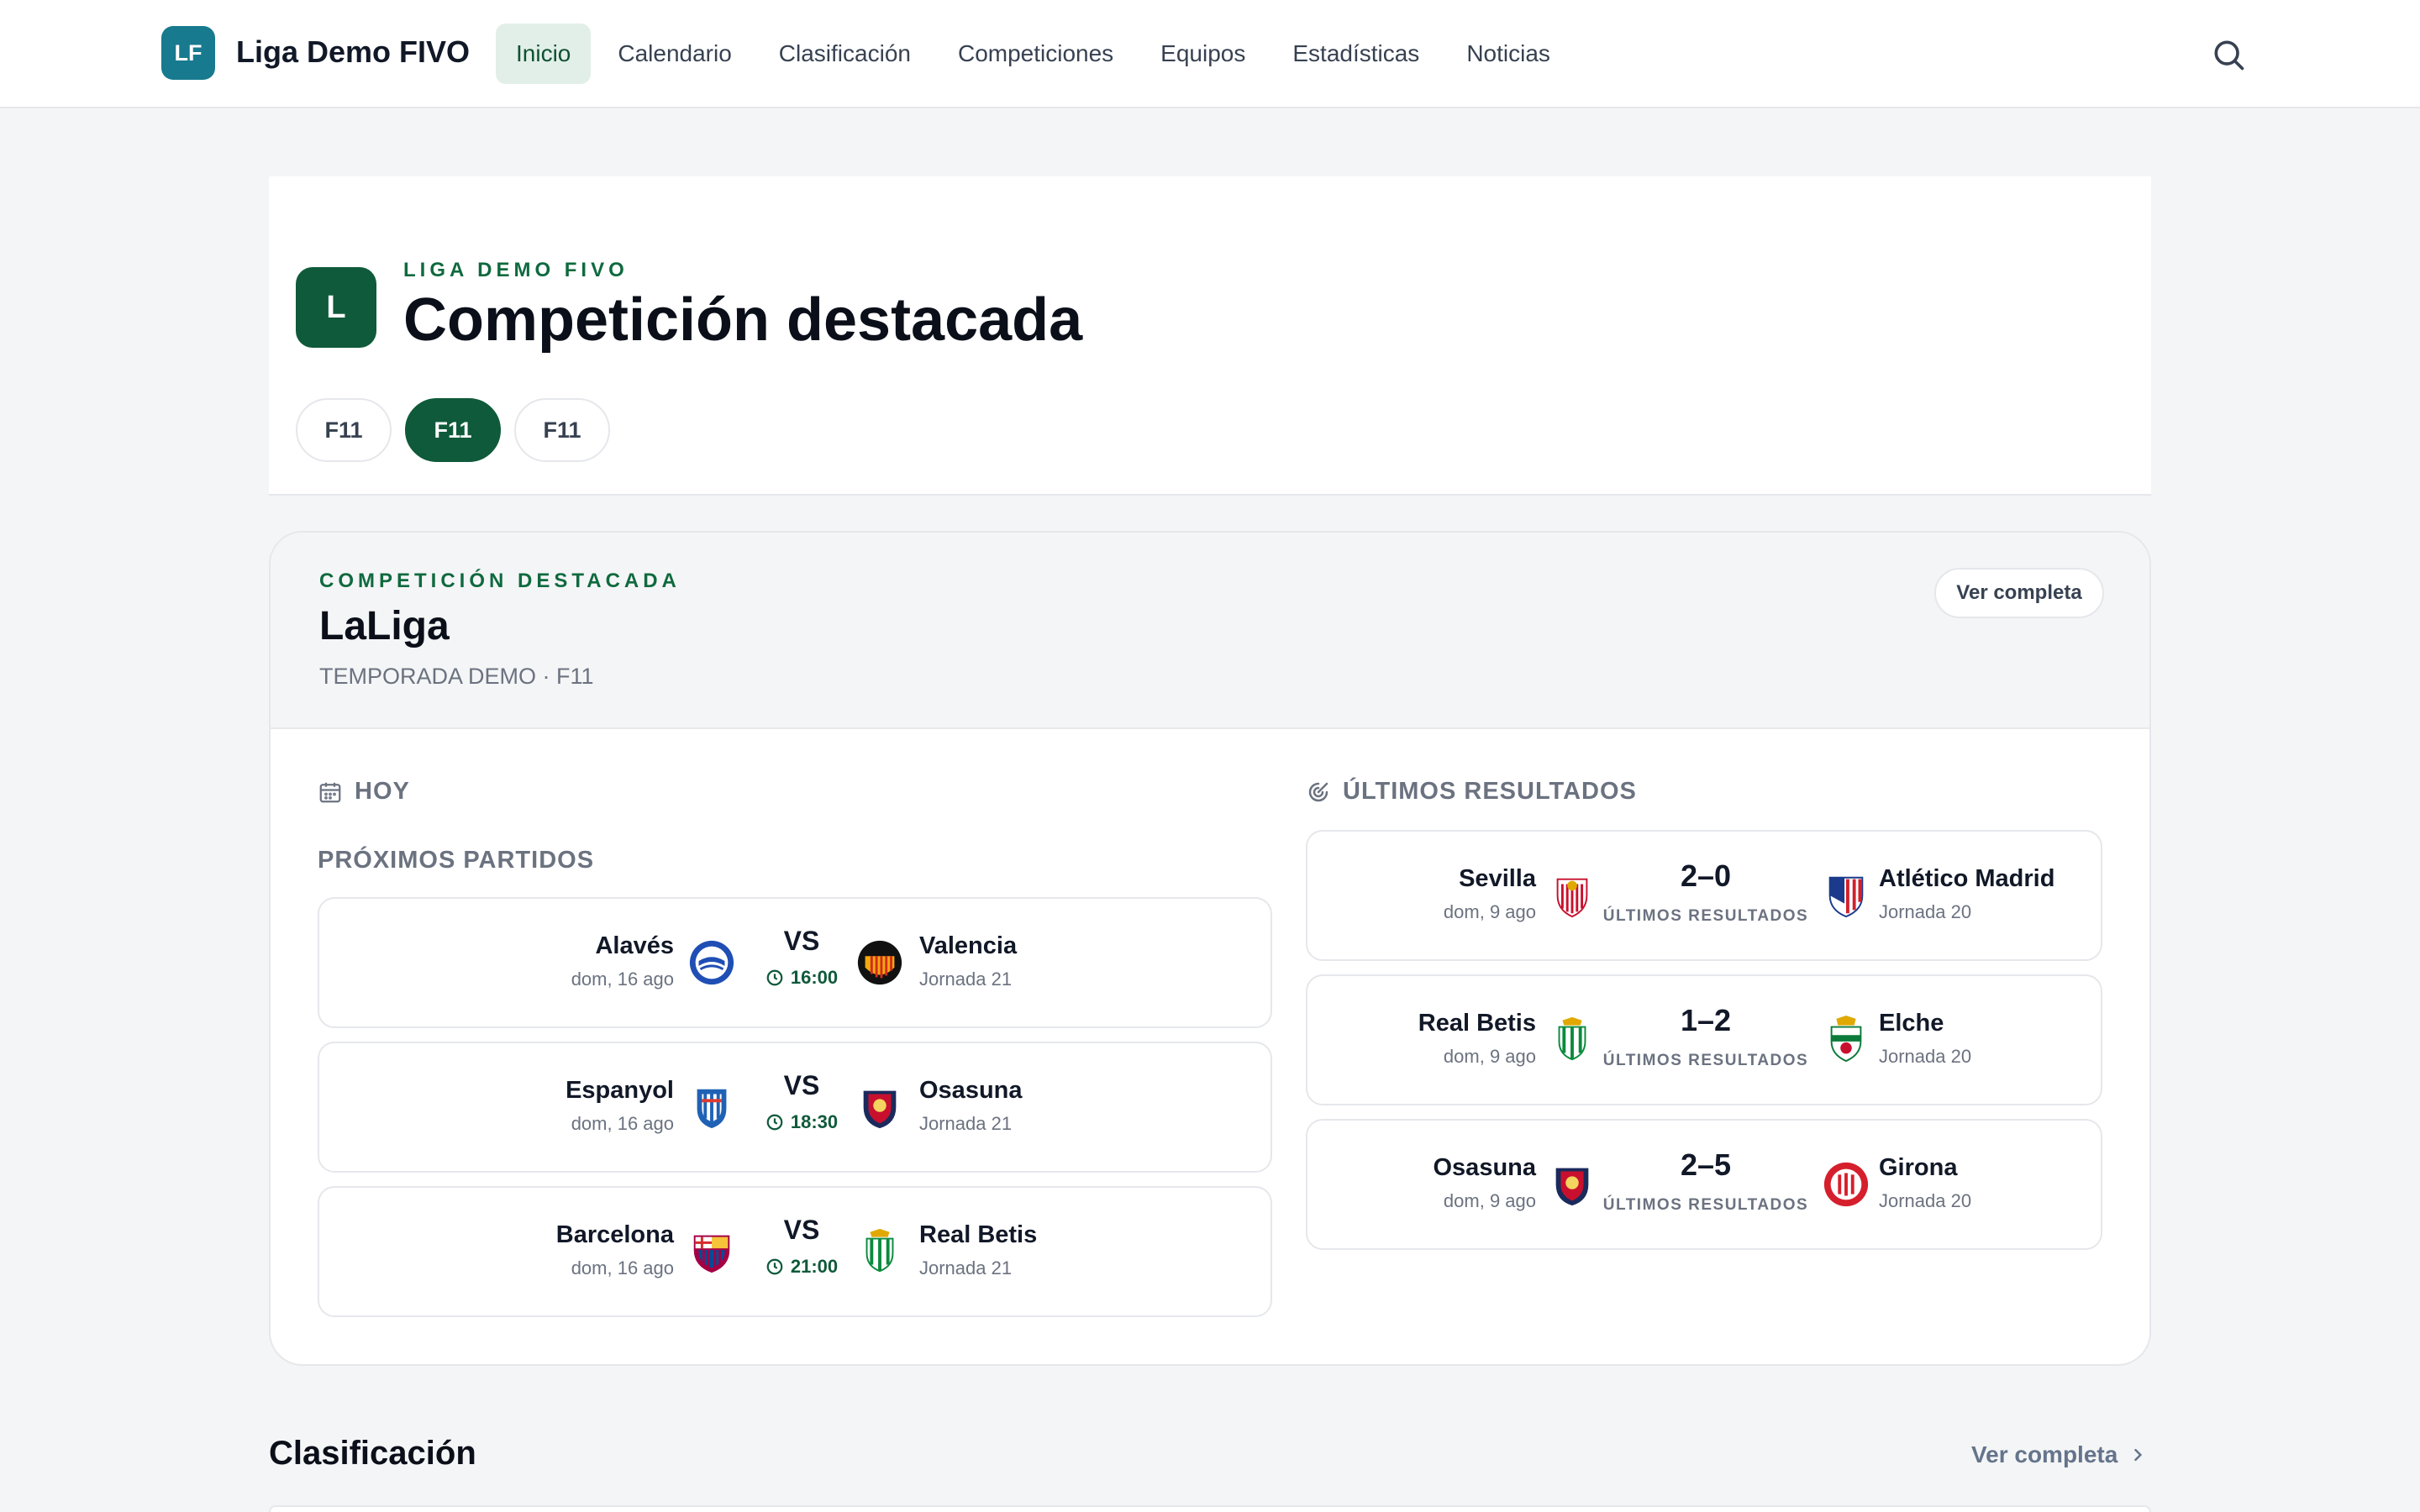 Image resolution: width=2420 pixels, height=1512 pixels. Describe the element at coordinates (1706, 875) in the screenshot. I see `final-score: 2–0` at that location.